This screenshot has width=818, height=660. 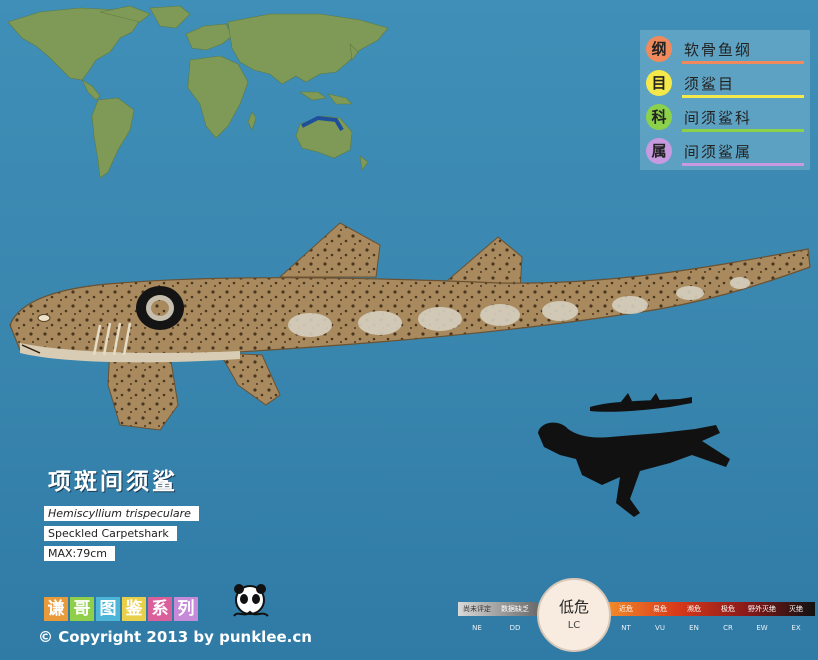 I want to click on status-ew-code: EW, so click(x=762, y=628).